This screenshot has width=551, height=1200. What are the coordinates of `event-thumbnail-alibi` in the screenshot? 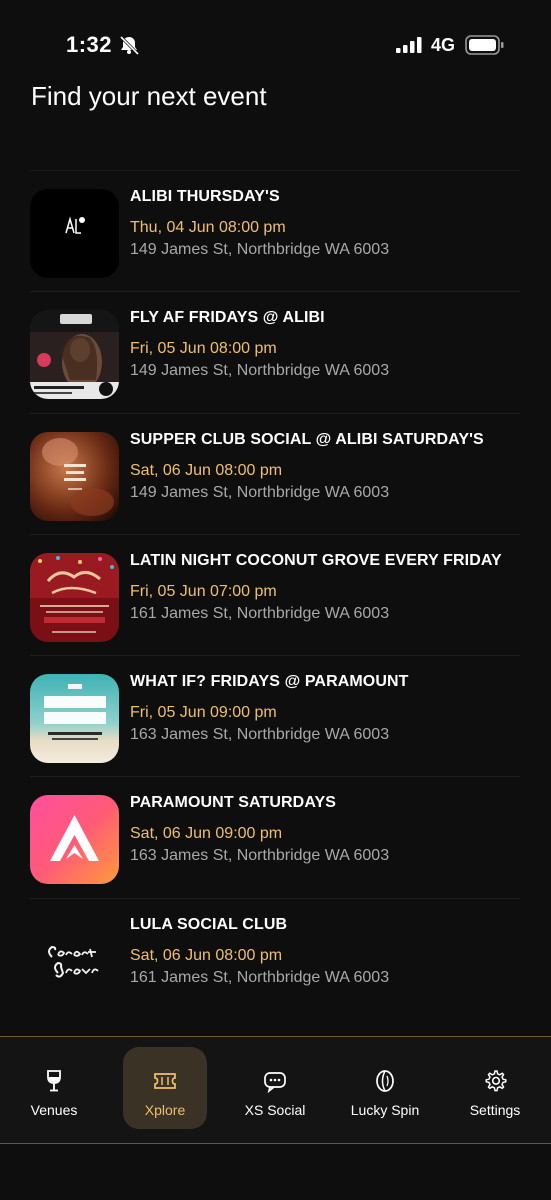 It's located at (74, 233).